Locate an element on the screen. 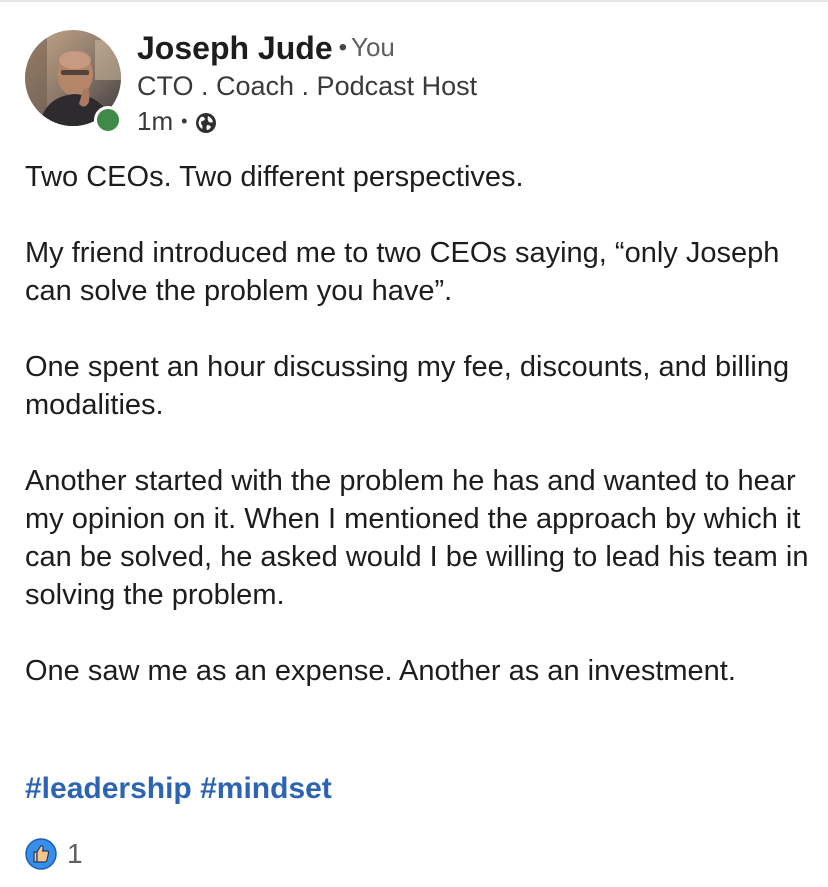 The height and width of the screenshot is (887, 828). top-divider is located at coordinates (414, 1).